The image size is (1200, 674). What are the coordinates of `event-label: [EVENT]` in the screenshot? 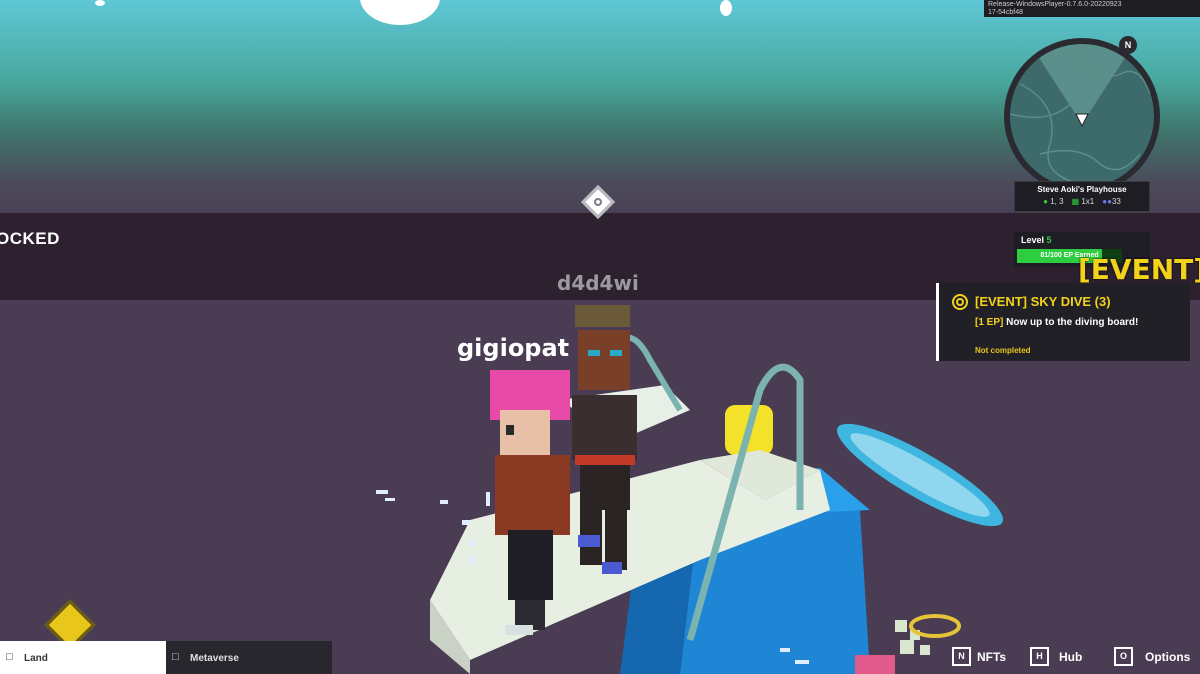 It's located at (1139, 269).